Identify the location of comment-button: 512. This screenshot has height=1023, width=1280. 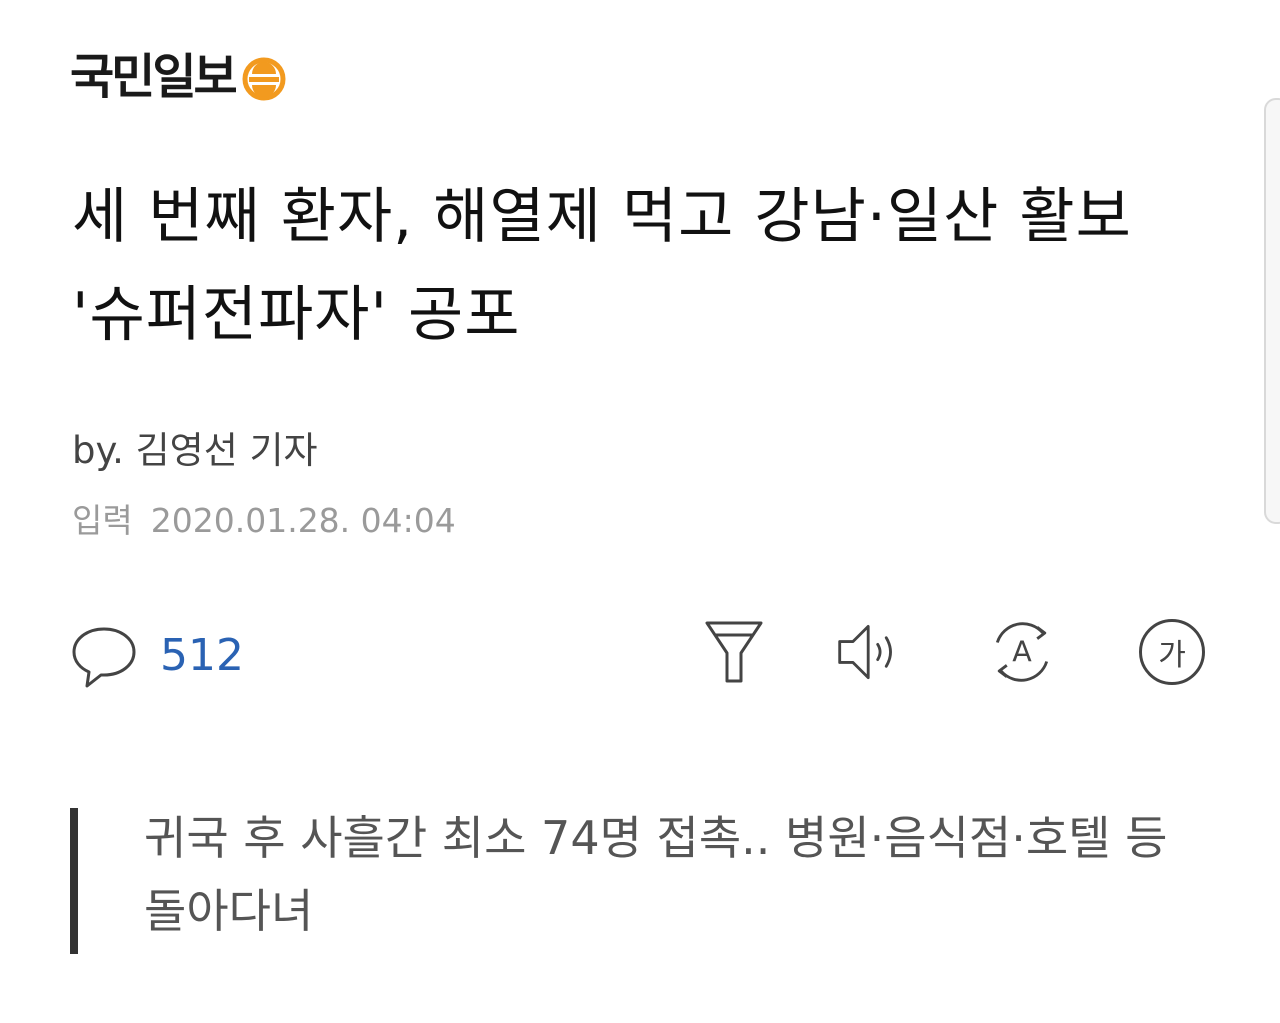
(157, 656).